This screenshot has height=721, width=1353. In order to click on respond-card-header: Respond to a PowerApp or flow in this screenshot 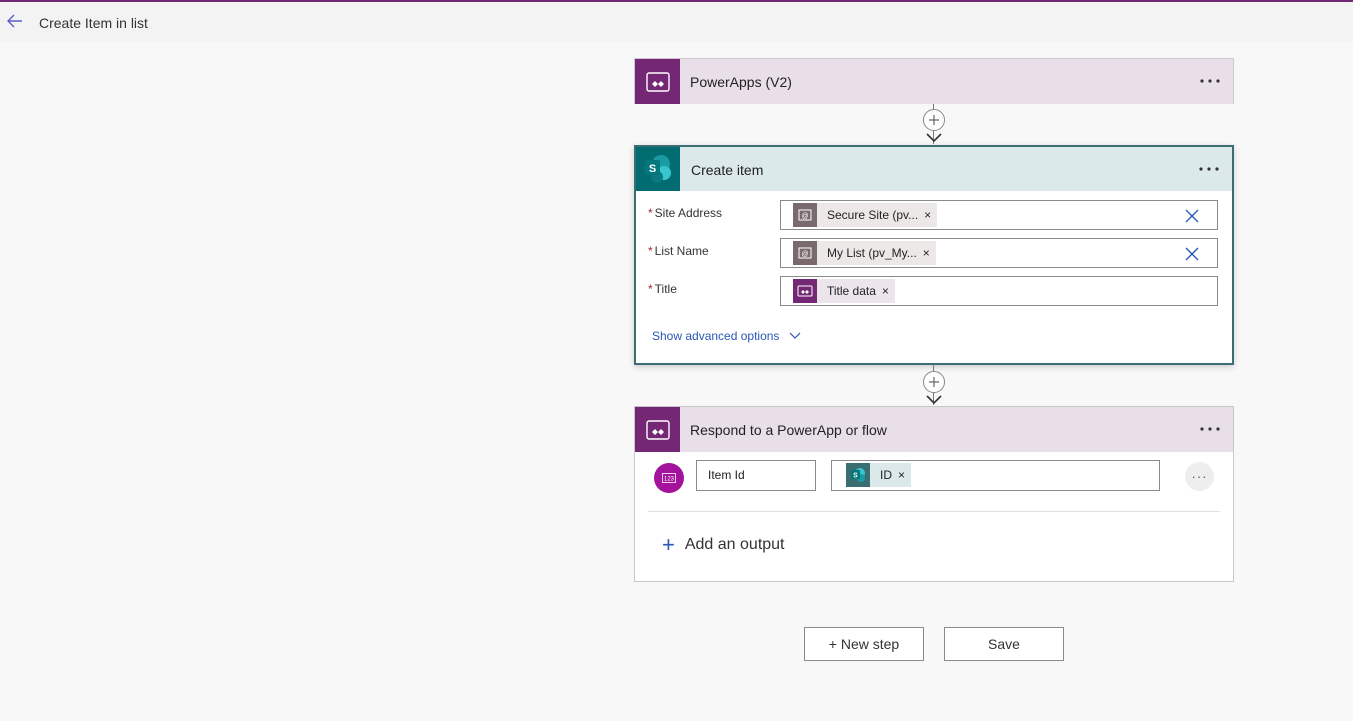, I will do `click(934, 429)`.